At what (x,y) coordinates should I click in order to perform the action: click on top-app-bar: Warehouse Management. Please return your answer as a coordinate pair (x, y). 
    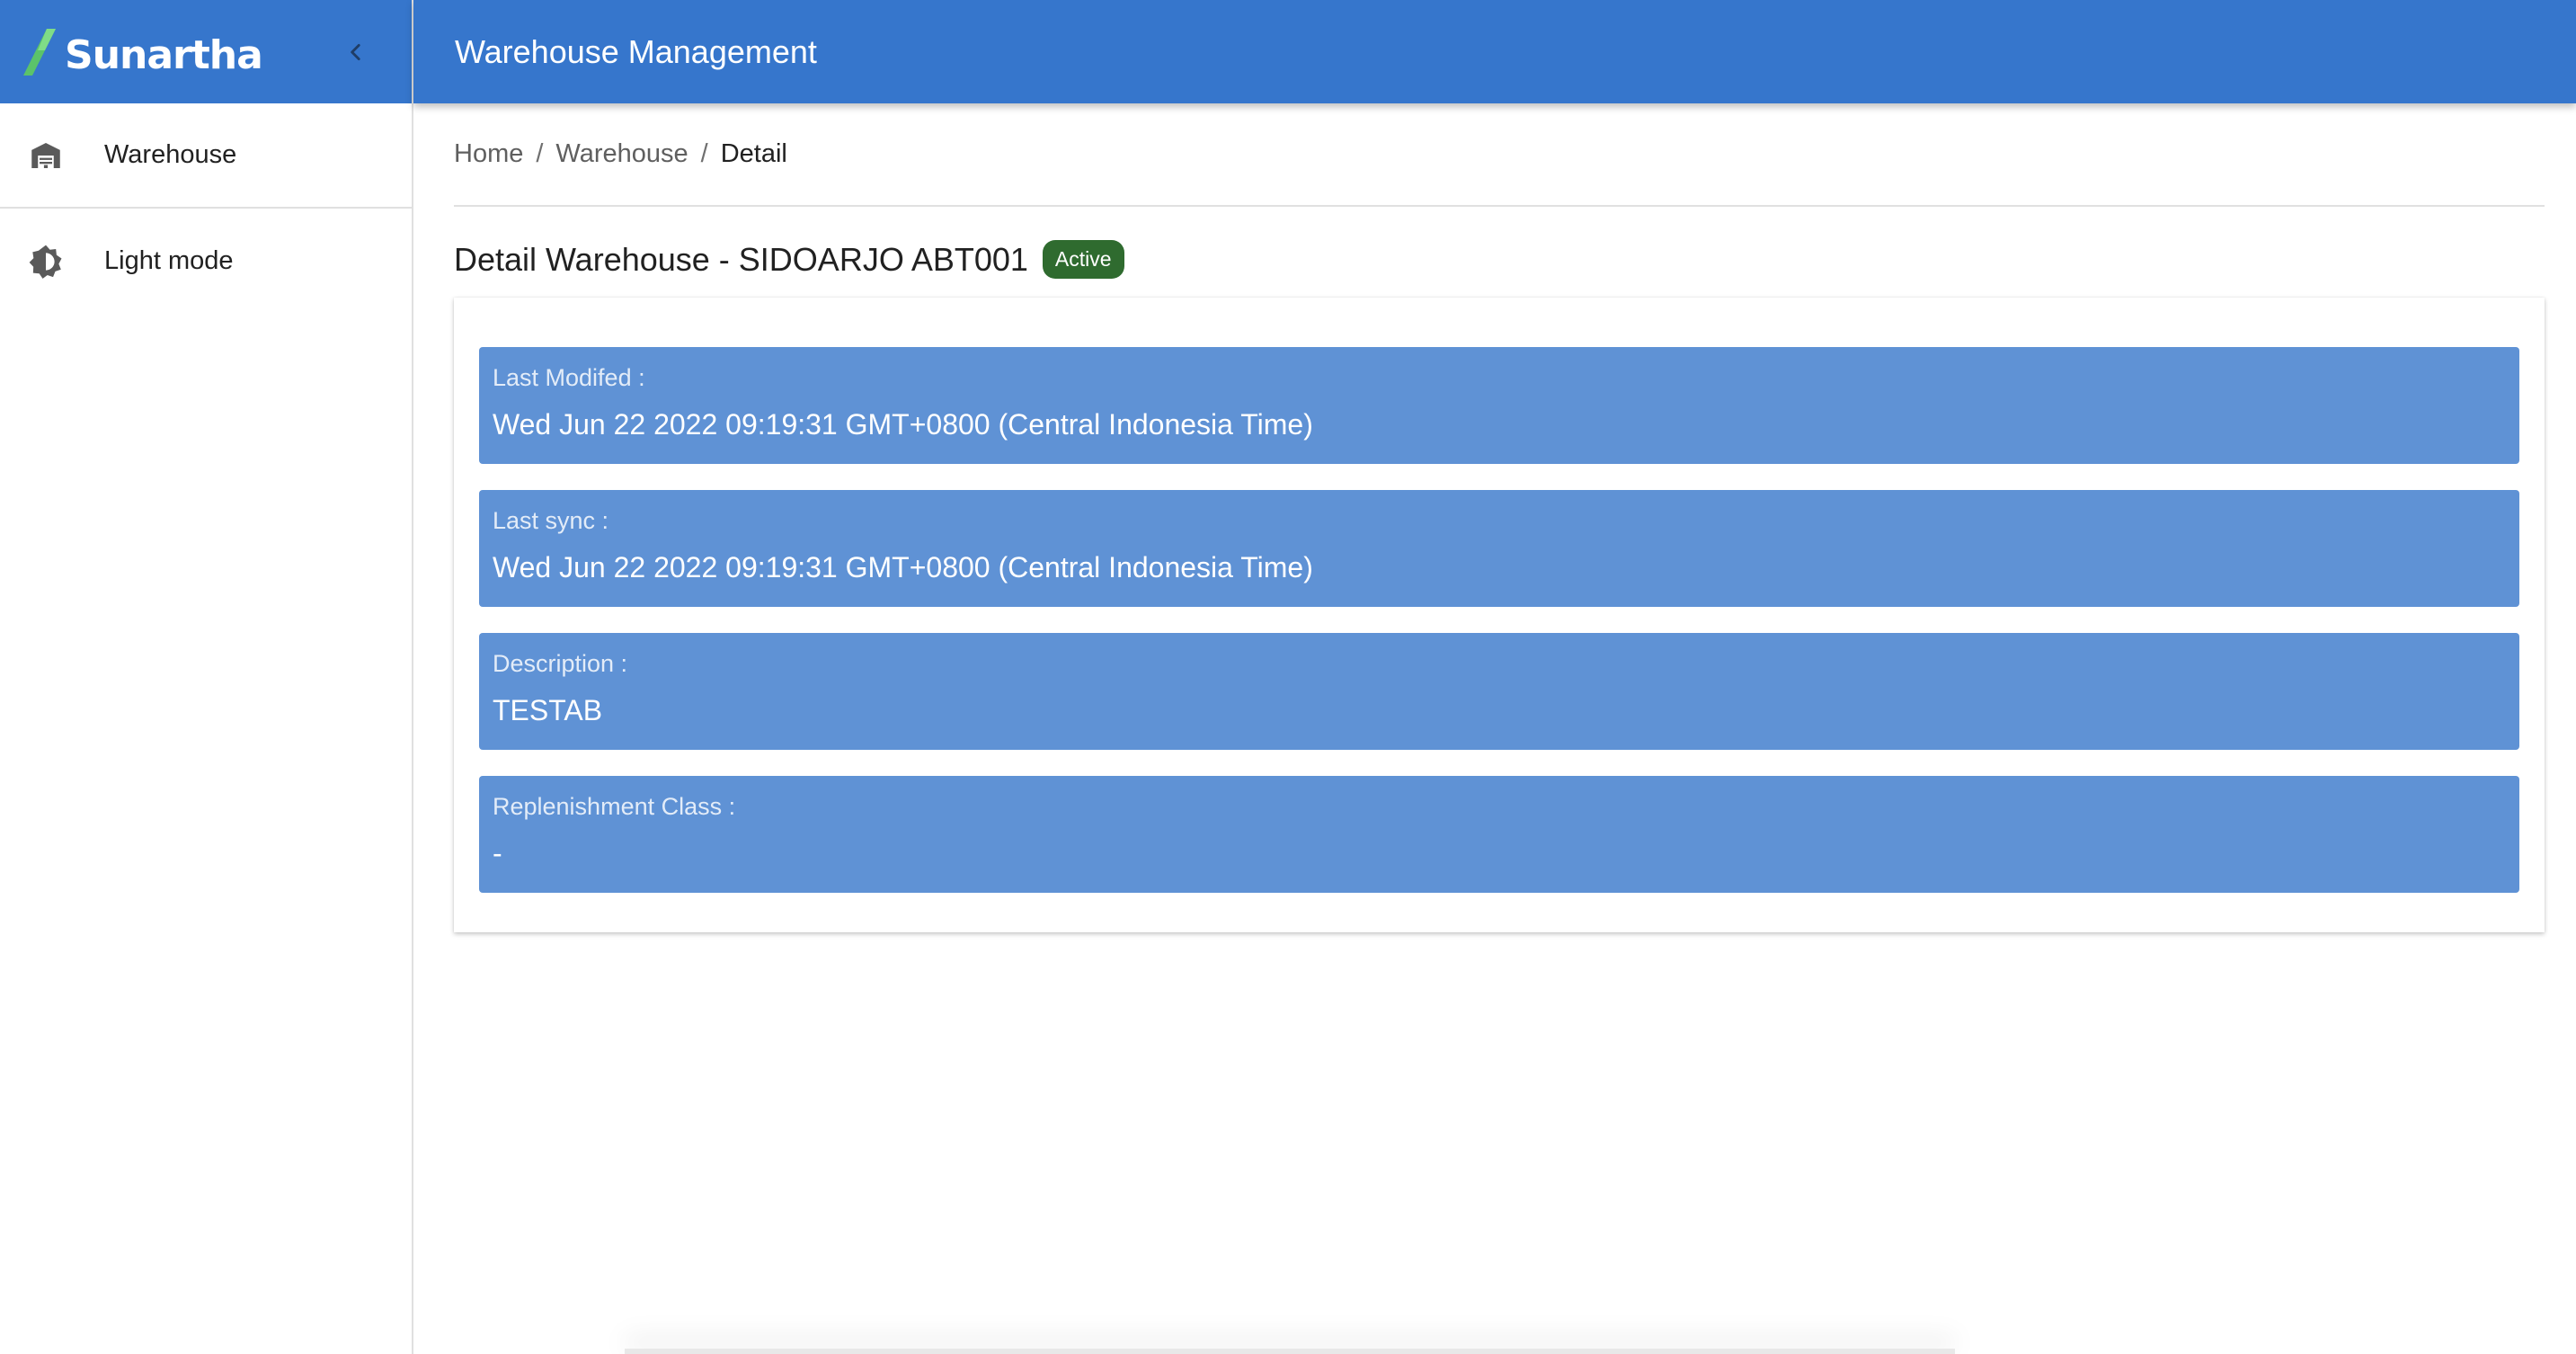
    Looking at the image, I should click on (1494, 51).